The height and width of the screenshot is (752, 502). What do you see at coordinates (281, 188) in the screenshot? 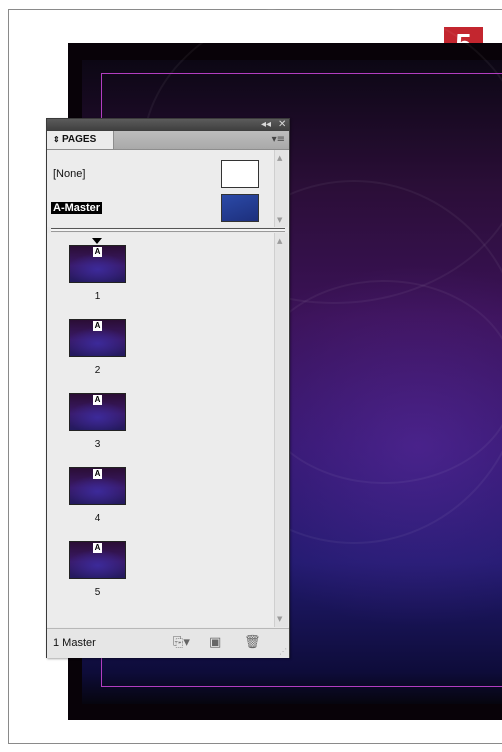
I see `masters-scrollbar: ▲ ▼` at bounding box center [281, 188].